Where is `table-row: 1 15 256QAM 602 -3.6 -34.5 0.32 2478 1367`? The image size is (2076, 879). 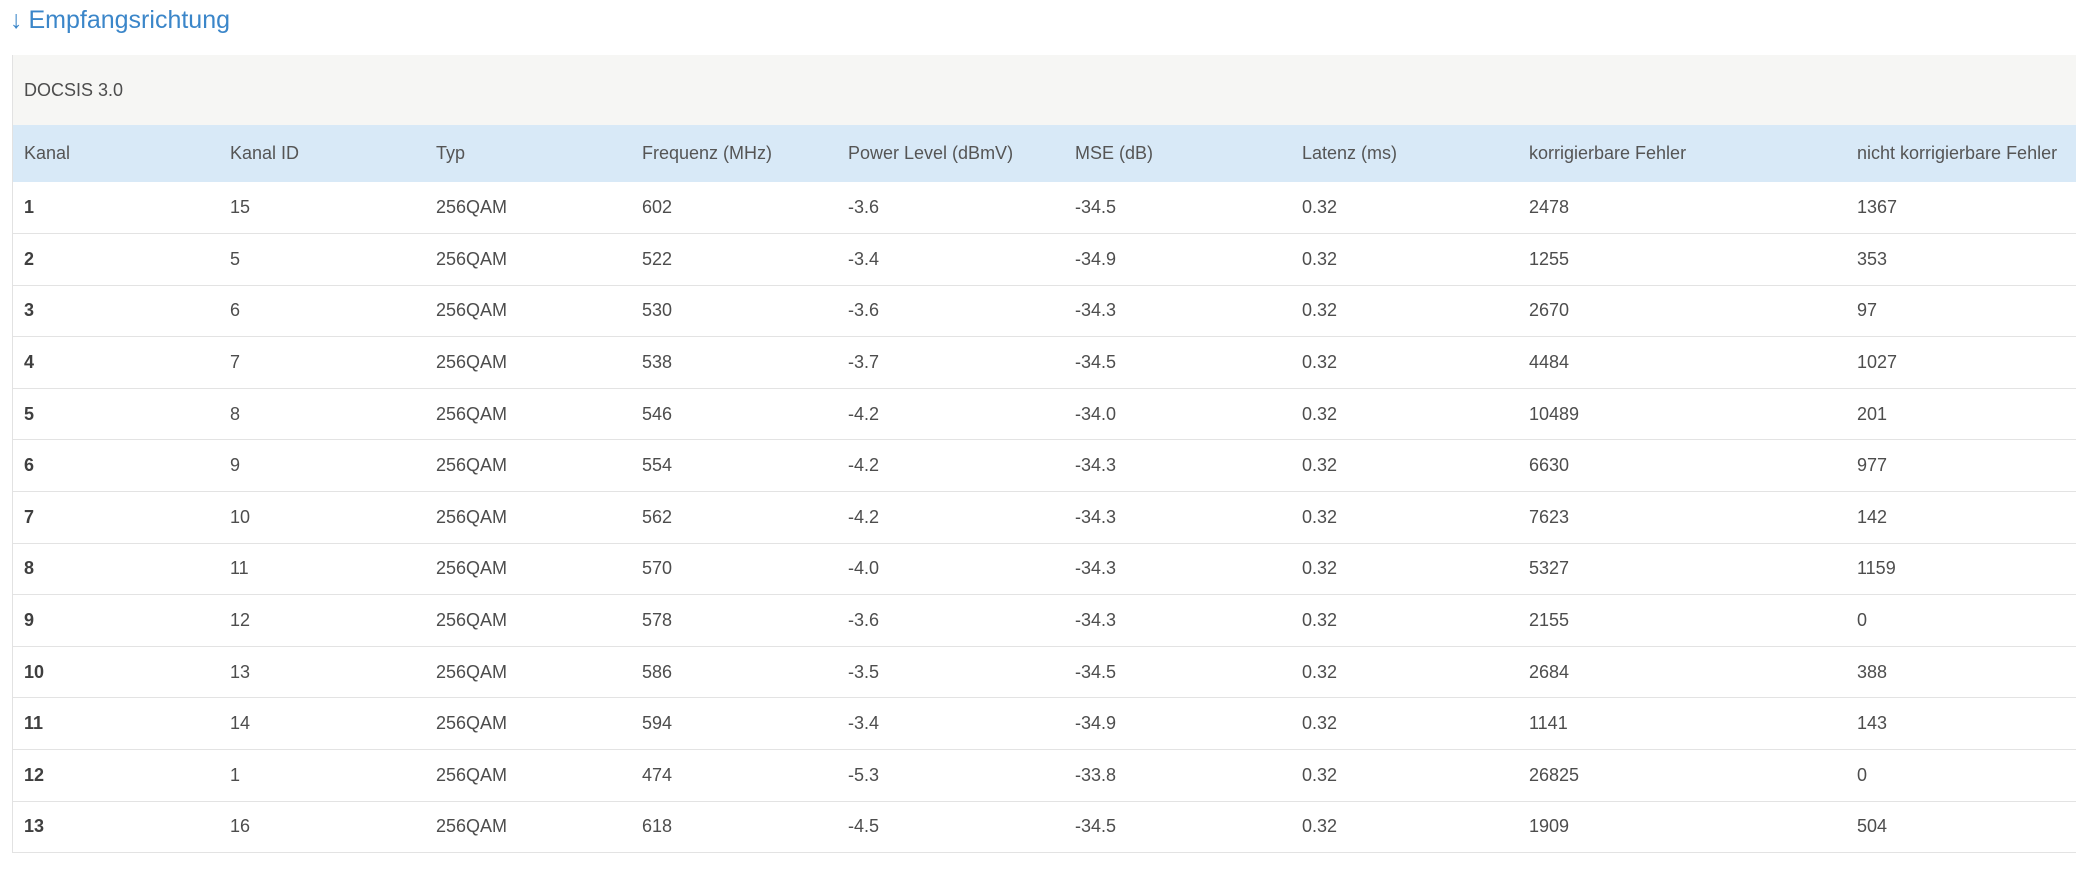
table-row: 1 15 256QAM 602 -3.6 -34.5 0.32 2478 1367 is located at coordinates (1044, 208).